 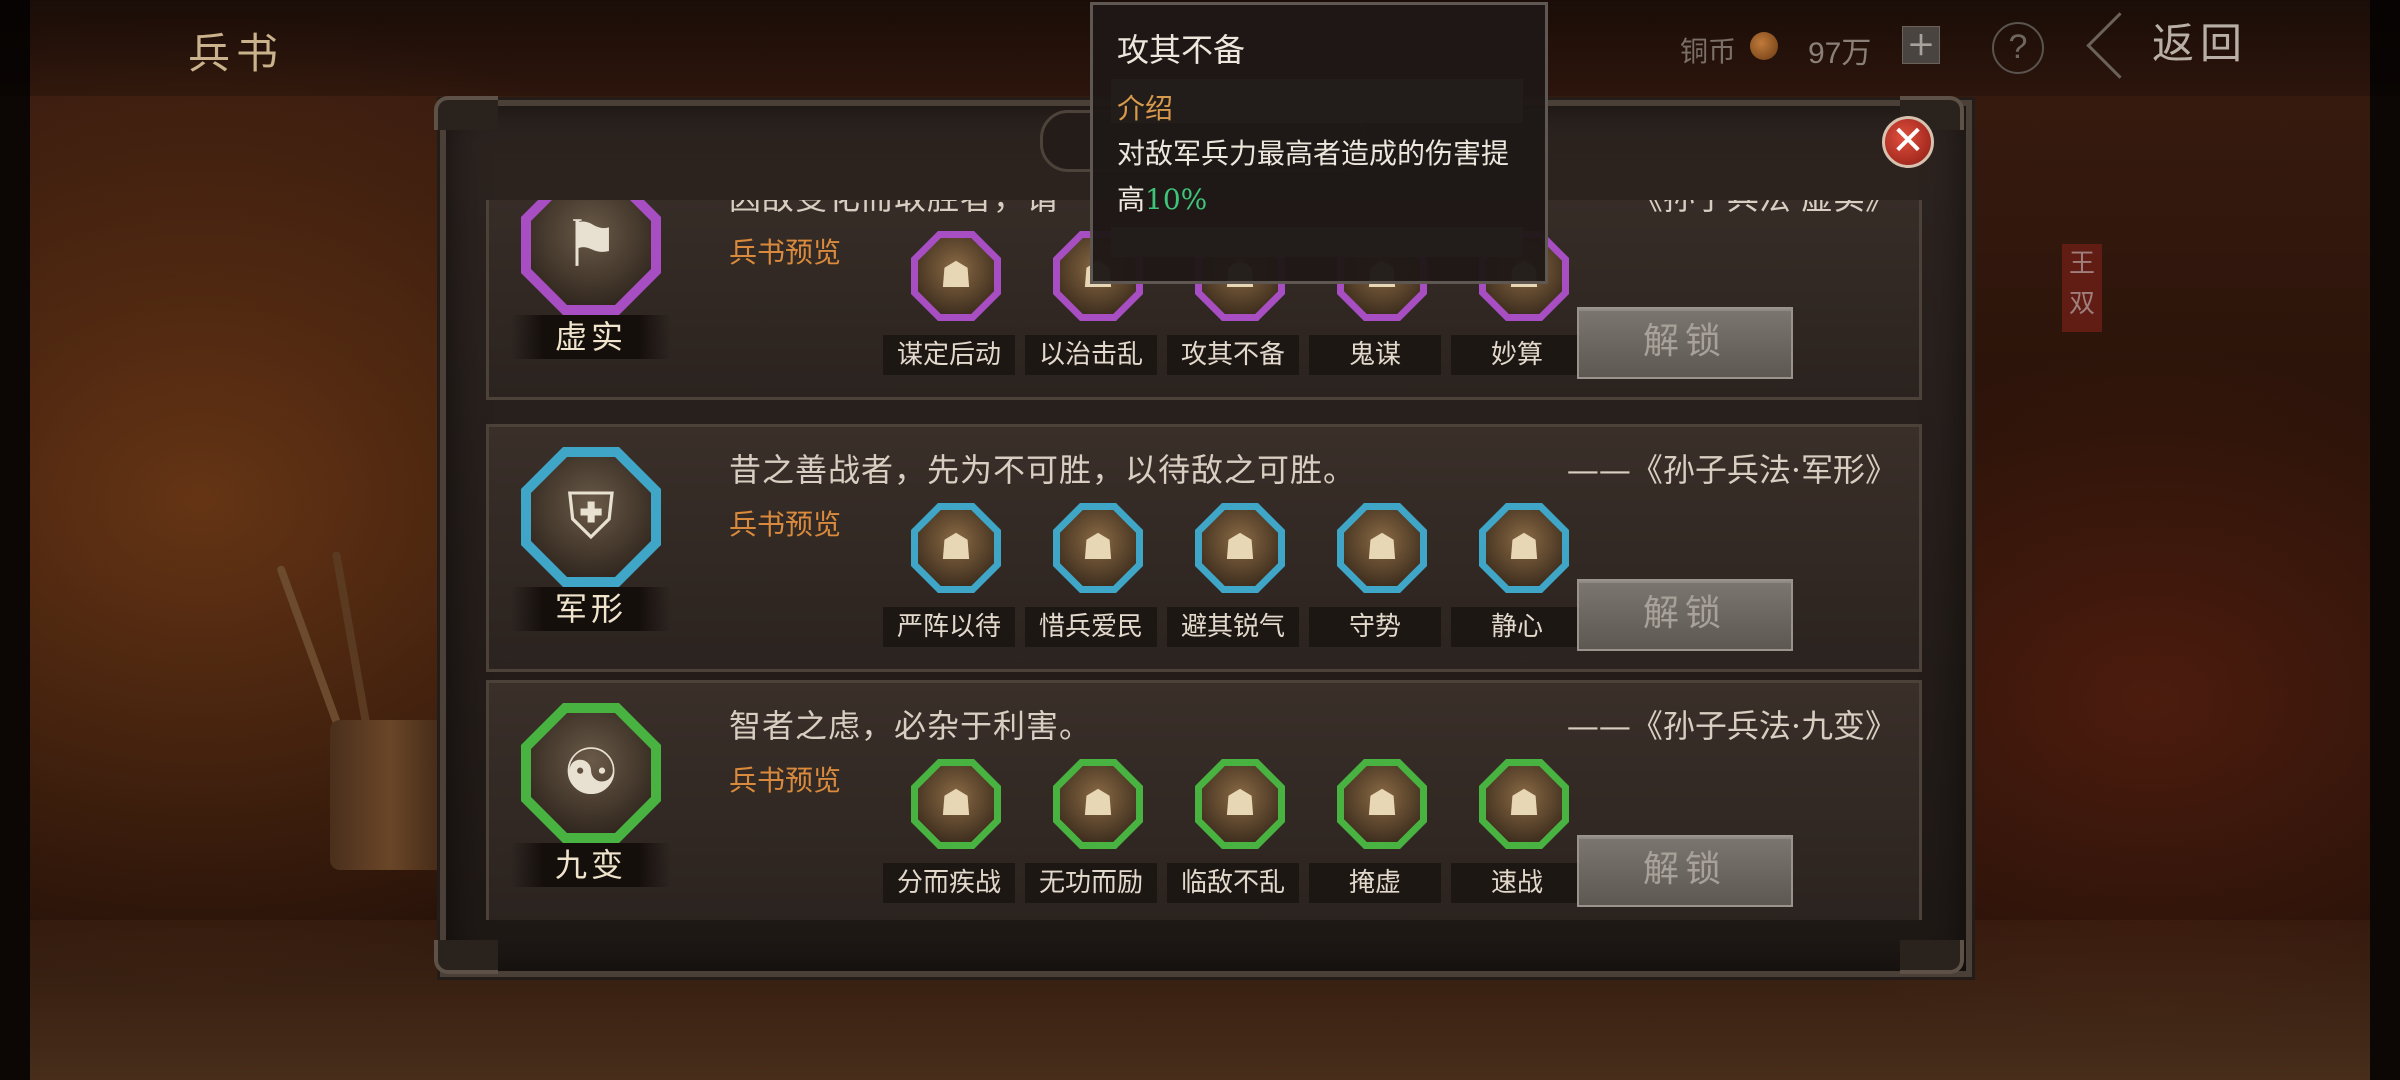 What do you see at coordinates (2082, 288) in the screenshot?
I see `side-name-tag: 王双` at bounding box center [2082, 288].